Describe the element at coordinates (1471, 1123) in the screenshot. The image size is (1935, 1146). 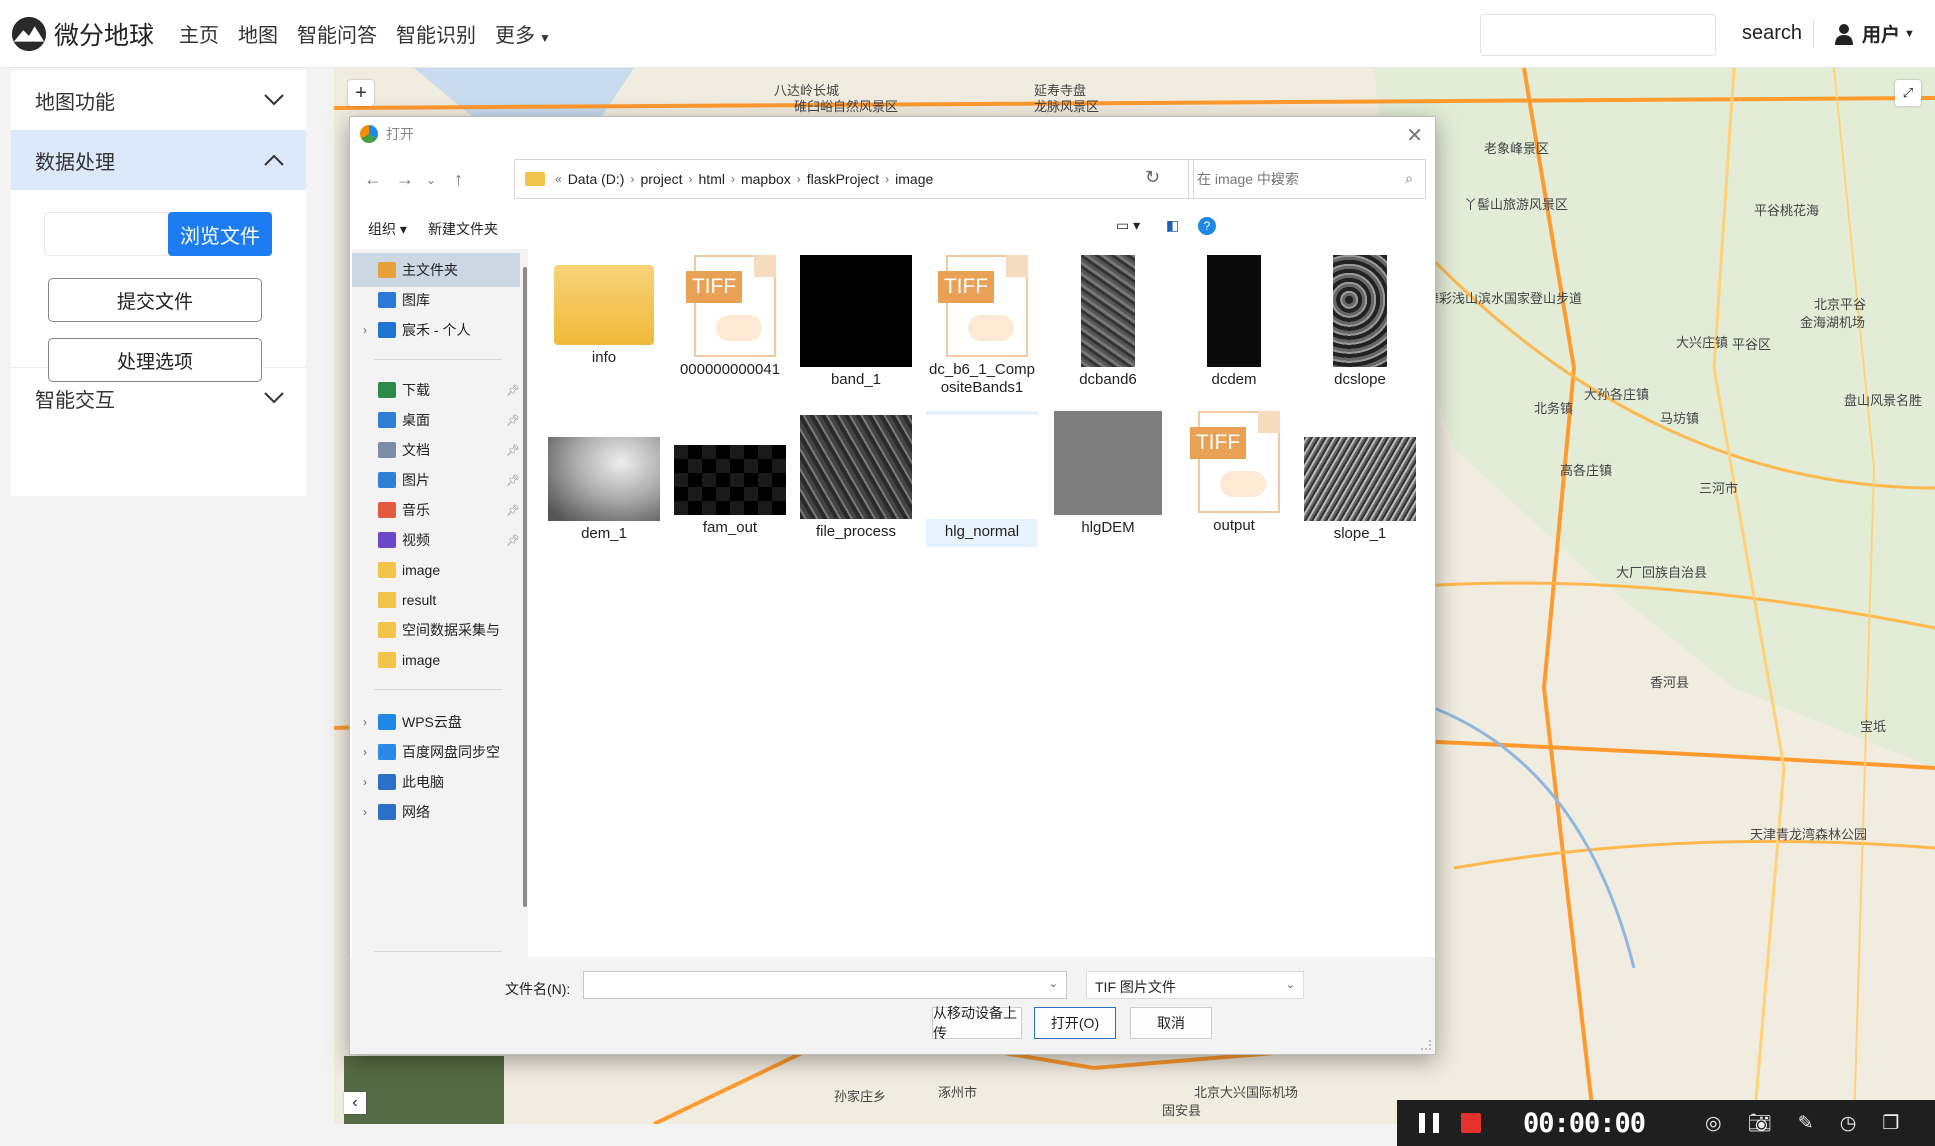
I see `stop-record-icon` at that location.